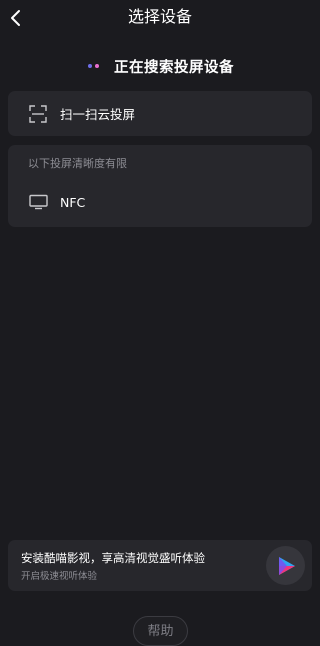 Image resolution: width=320 pixels, height=646 pixels. I want to click on device-name: NFC, so click(73, 202).